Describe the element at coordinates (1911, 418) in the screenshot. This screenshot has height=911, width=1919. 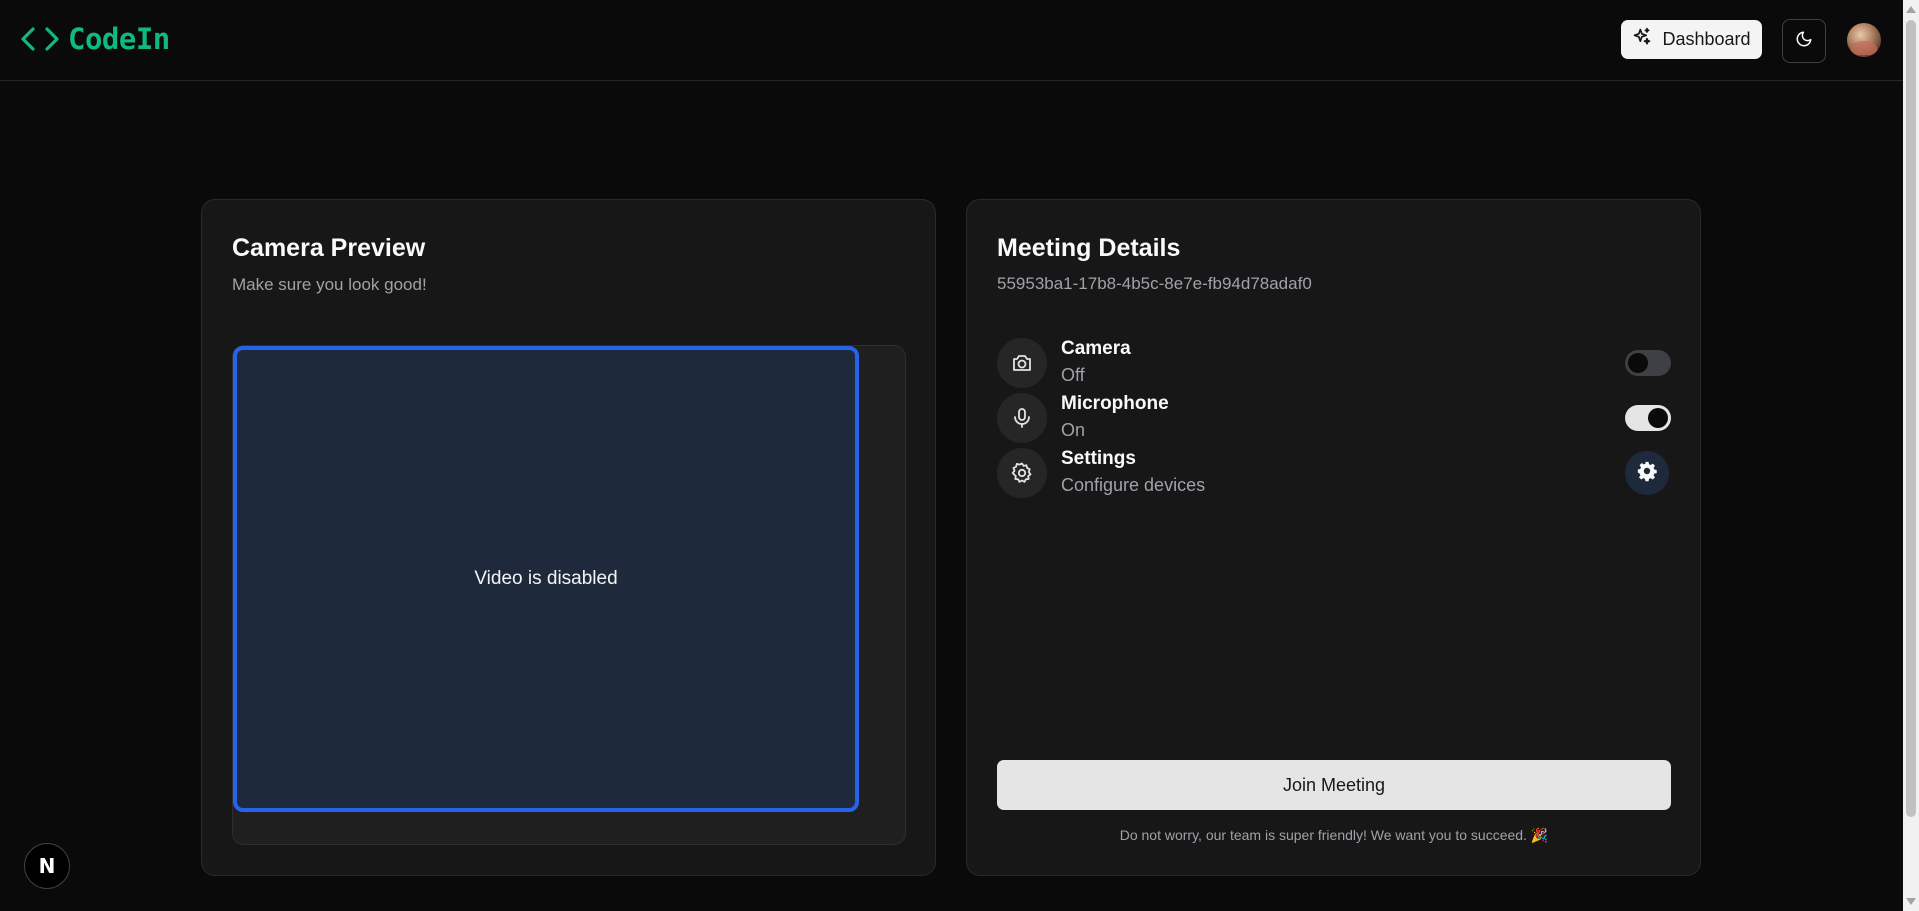
I see `scrollbar-thumb` at that location.